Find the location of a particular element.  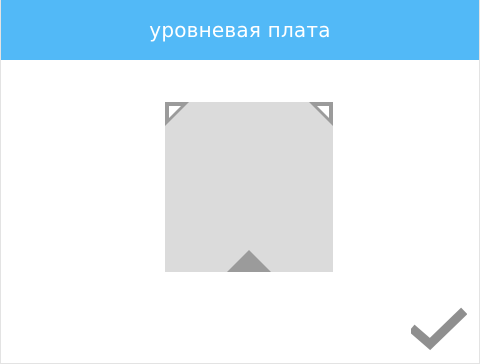

rear-center-marker-icon is located at coordinates (249, 261).